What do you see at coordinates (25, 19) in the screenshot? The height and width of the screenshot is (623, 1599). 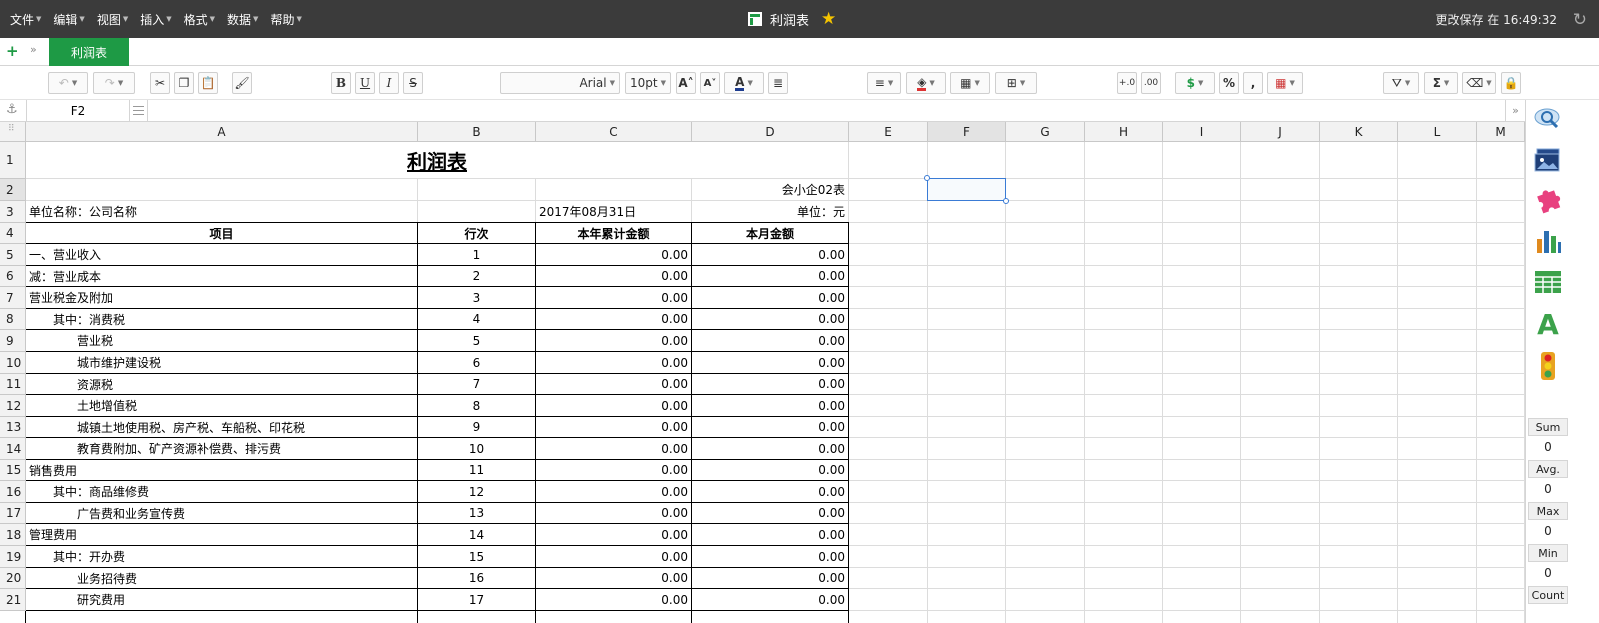 I see `menu-item-1: 文件 ▼` at bounding box center [25, 19].